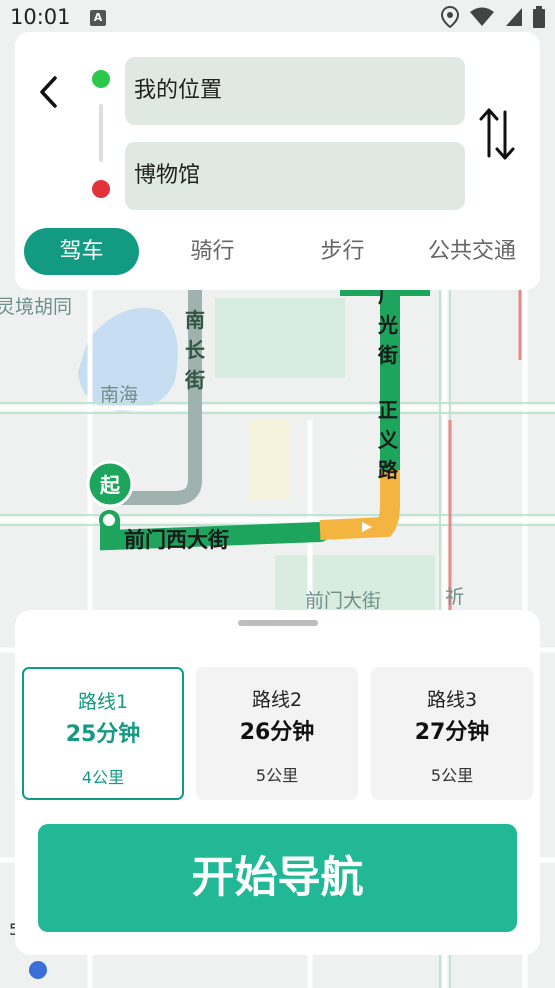  I want to click on sheet-drag-handle, so click(278, 623).